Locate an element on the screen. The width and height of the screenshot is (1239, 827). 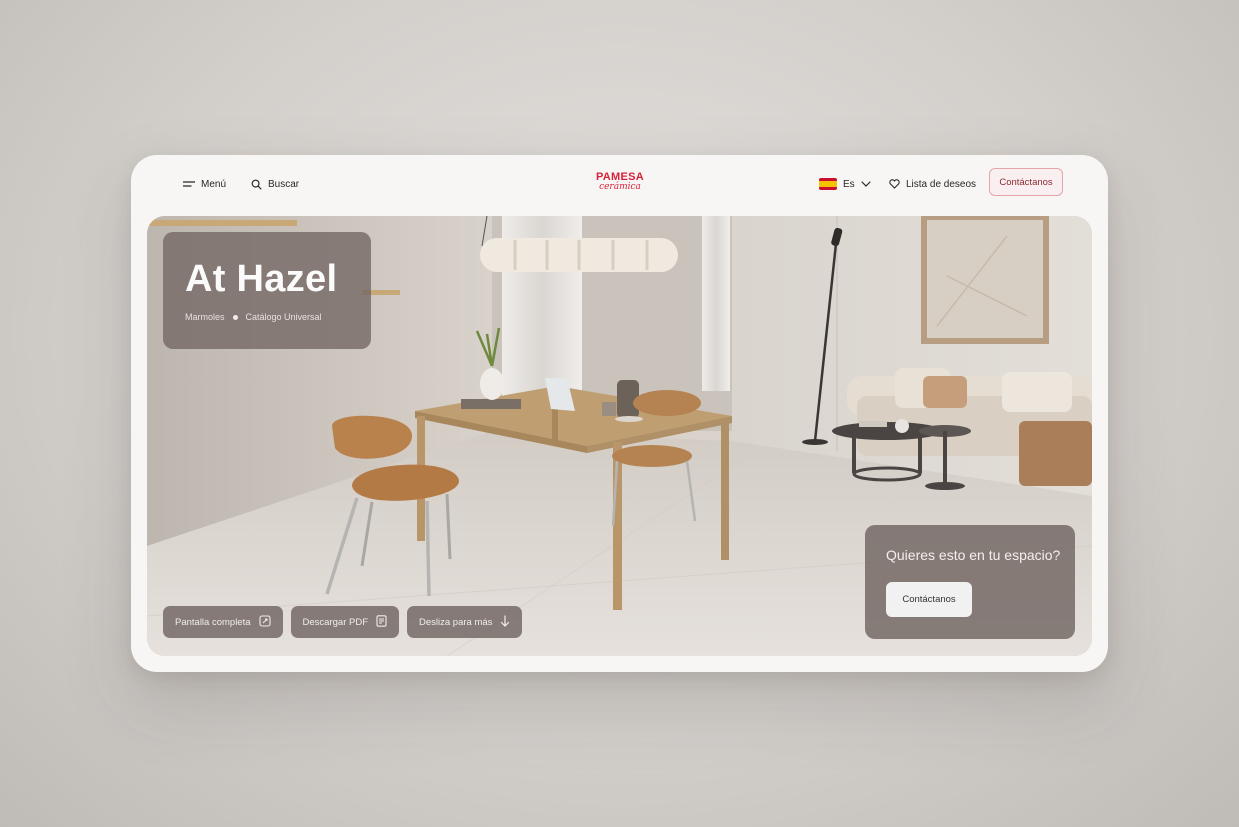
cta-question: Quieres esto en tu espacio? is located at coordinates (973, 555).